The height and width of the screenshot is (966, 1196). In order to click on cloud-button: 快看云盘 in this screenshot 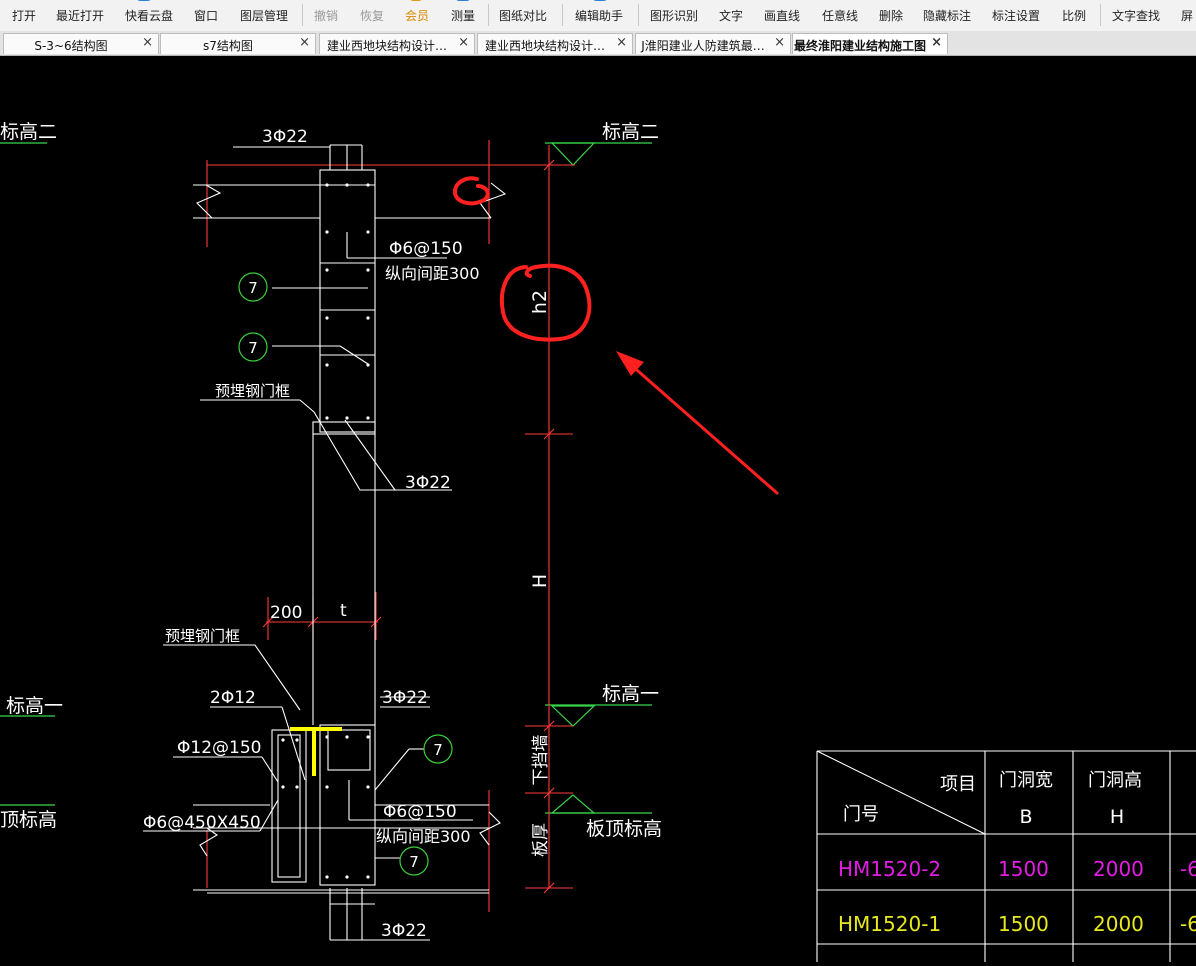, I will do `click(149, 15)`.